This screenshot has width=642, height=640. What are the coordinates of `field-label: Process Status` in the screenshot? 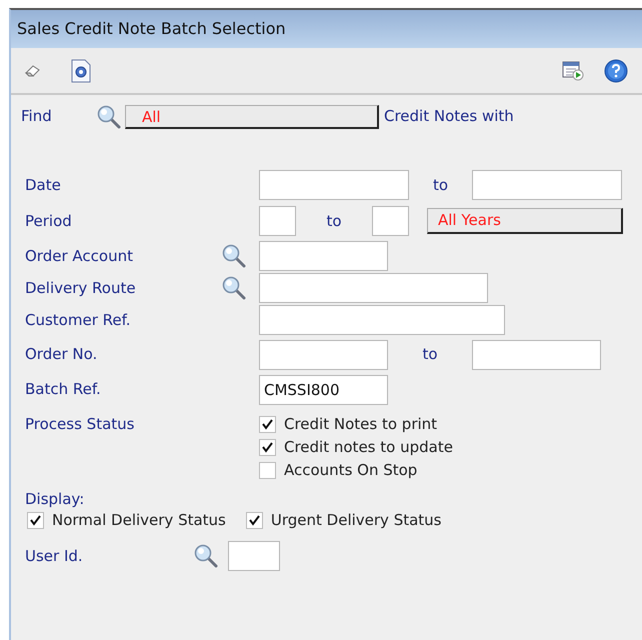 It's located at (79, 425).